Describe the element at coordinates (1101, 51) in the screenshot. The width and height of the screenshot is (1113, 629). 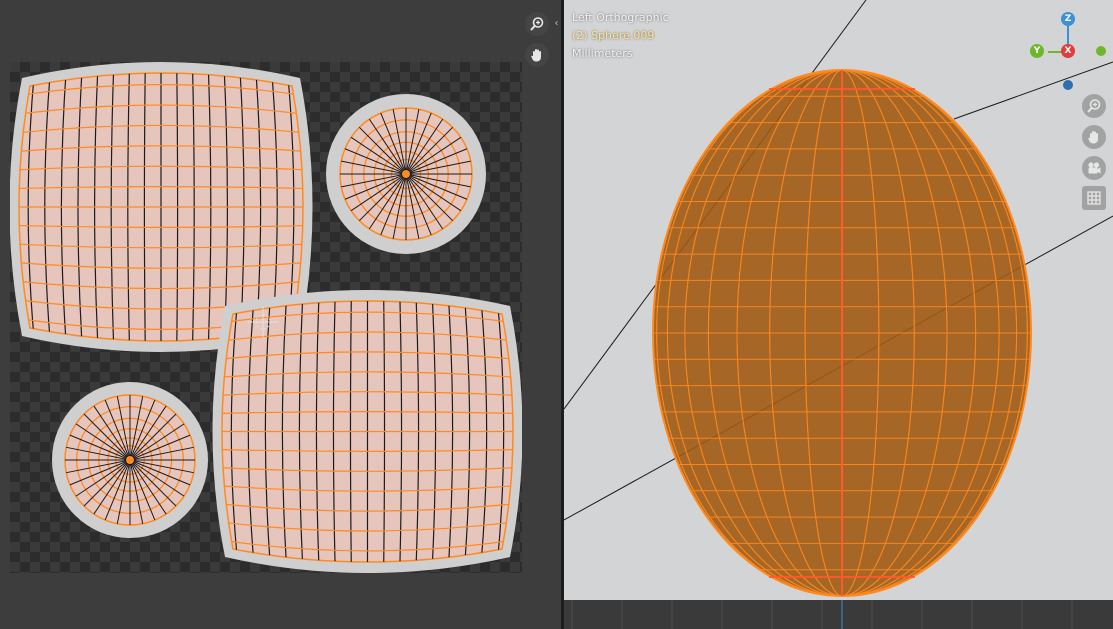
I see `gizmo-neg-y-axis` at that location.